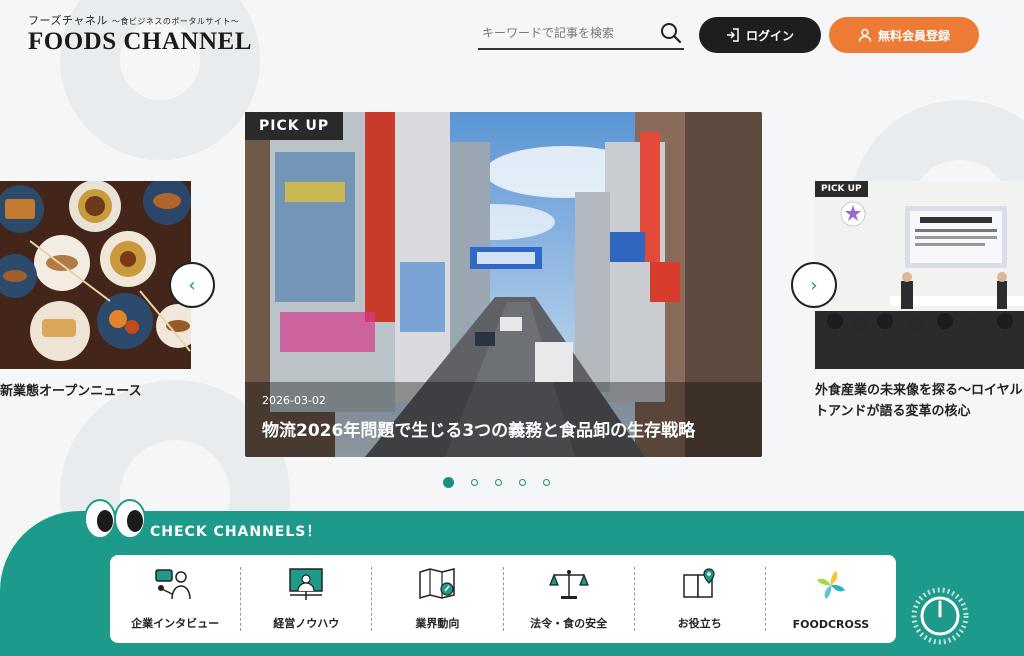 The height and width of the screenshot is (656, 1024). What do you see at coordinates (68, 20) in the screenshot?
I see `logo-kana-text: フーズチャネル` at bounding box center [68, 20].